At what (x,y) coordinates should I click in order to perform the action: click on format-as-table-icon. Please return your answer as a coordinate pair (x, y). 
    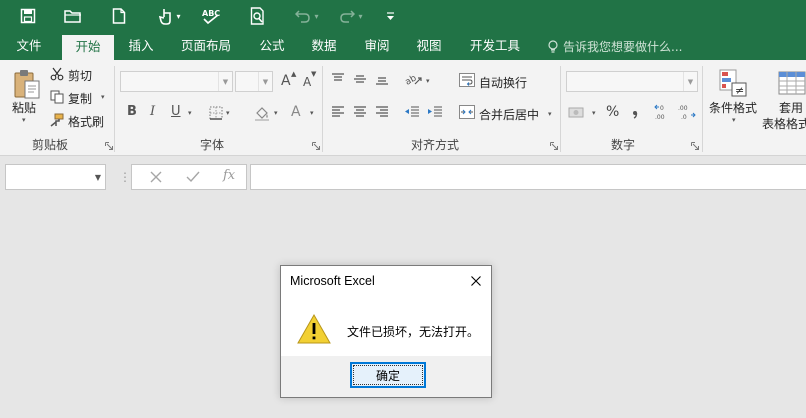
    Looking at the image, I should click on (791, 83).